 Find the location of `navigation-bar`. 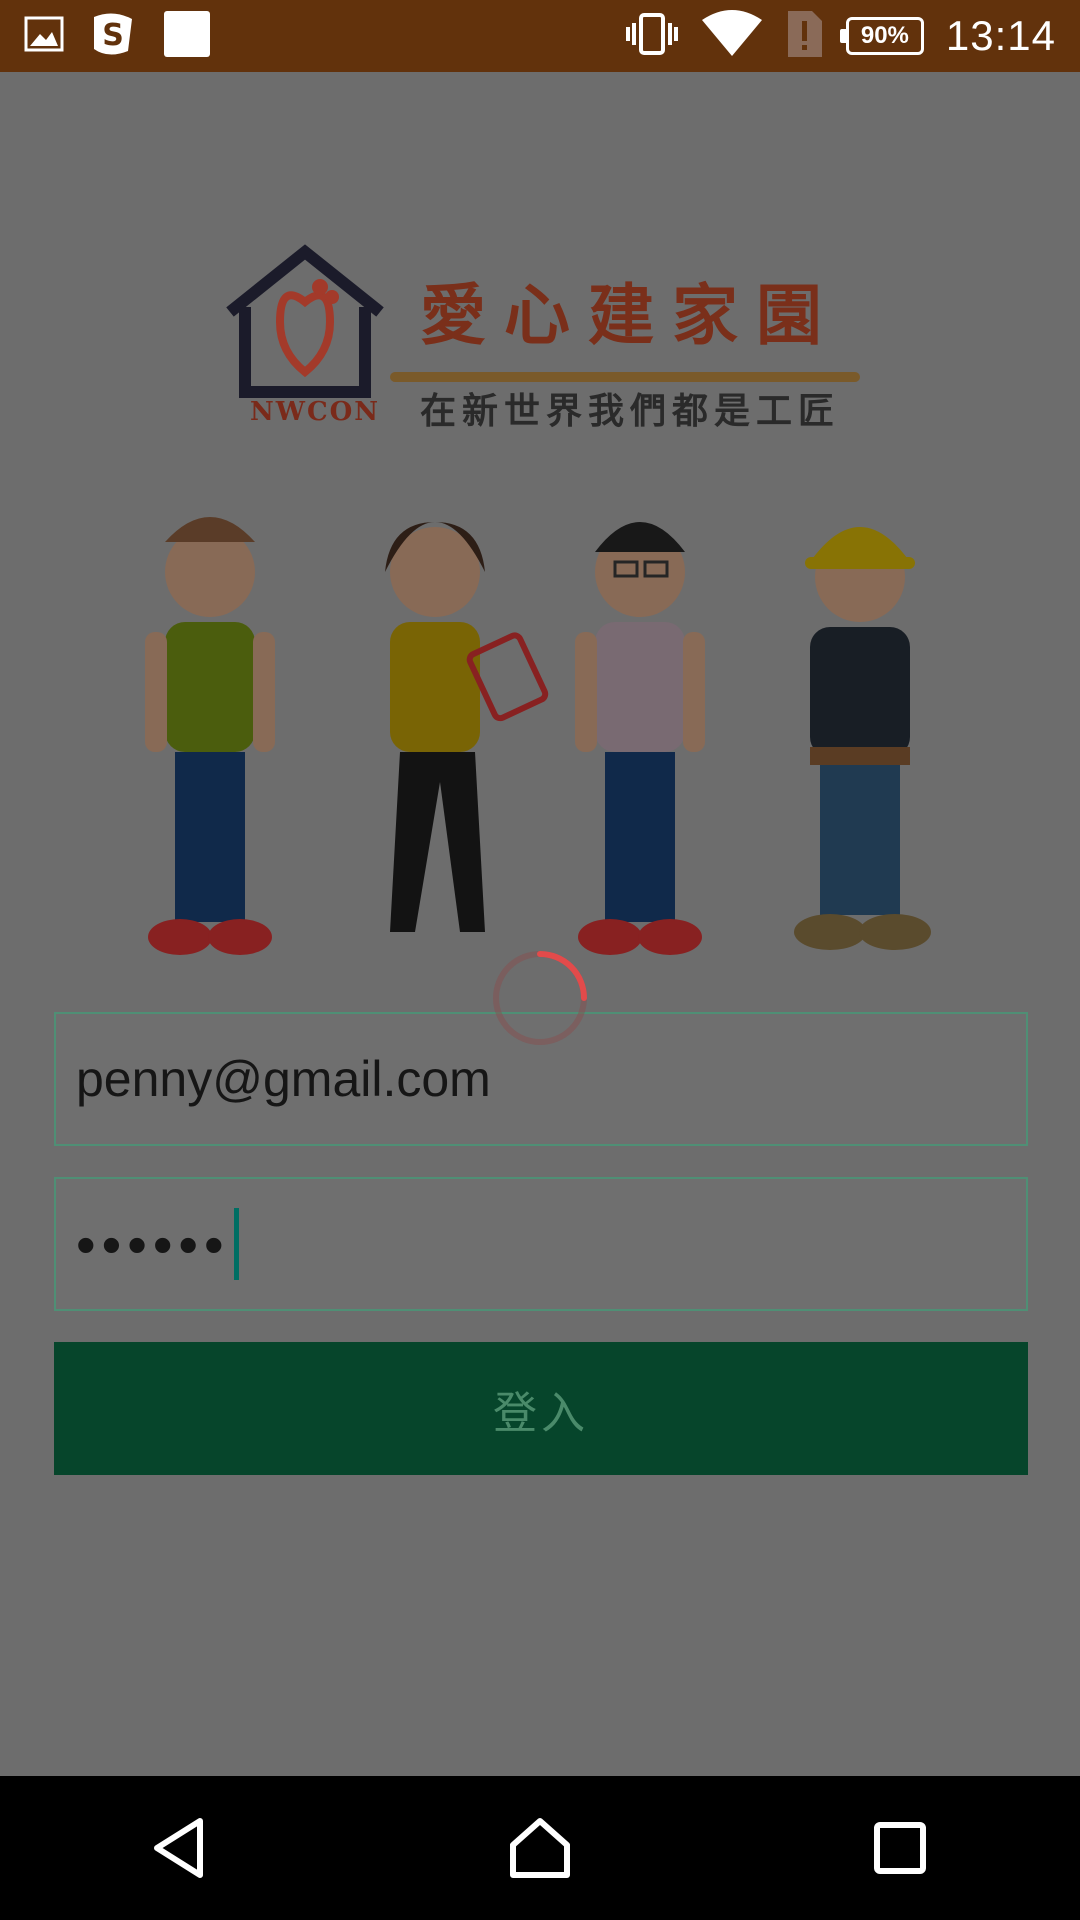

navigation-bar is located at coordinates (540, 1848).